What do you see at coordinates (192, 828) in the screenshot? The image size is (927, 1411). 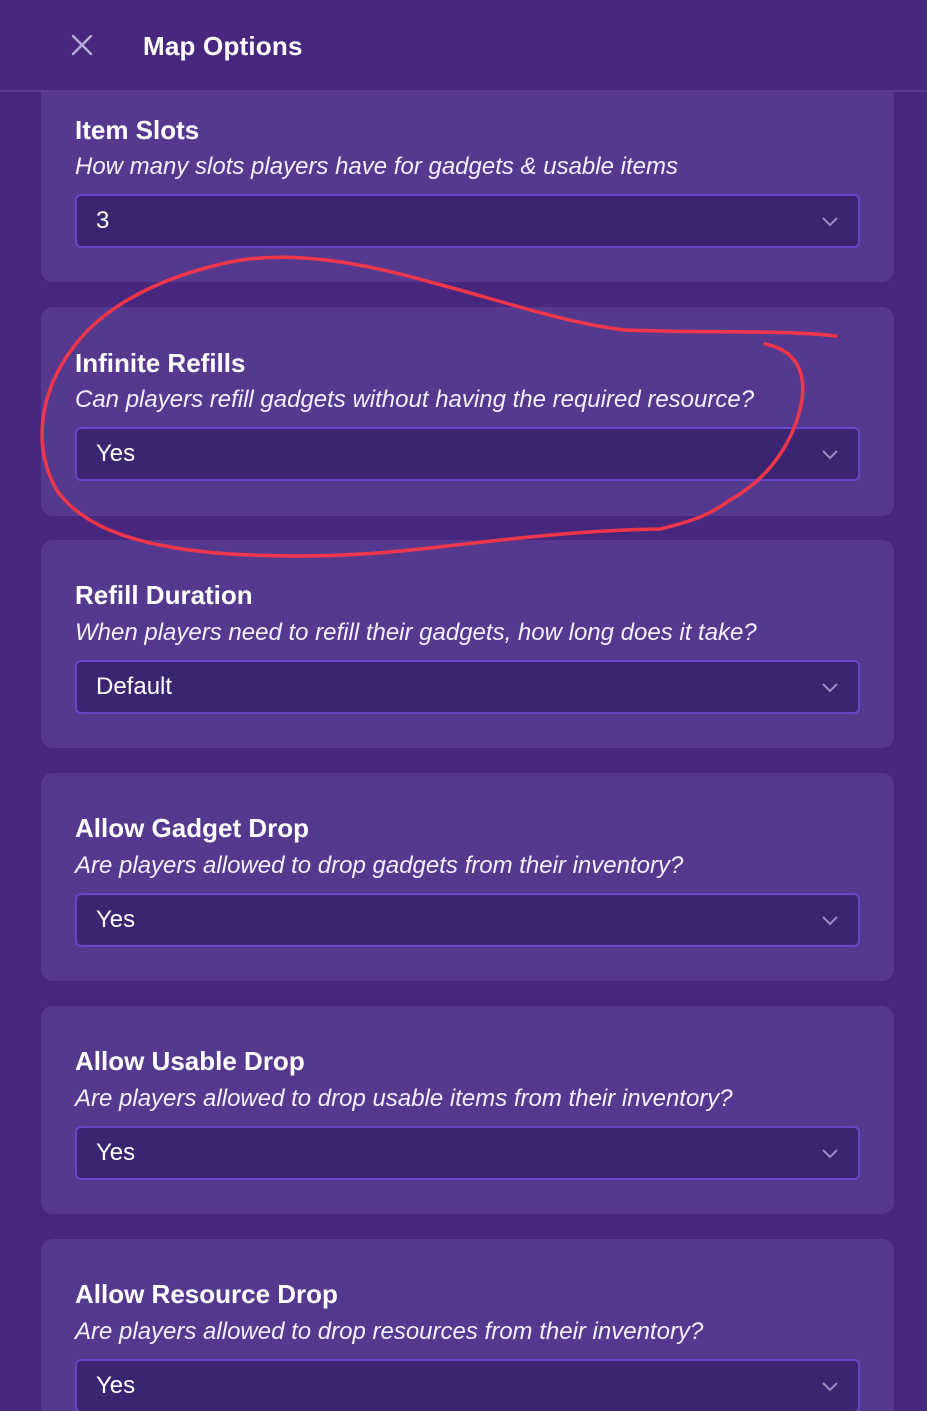 I see `option-title: Allow Gadget Drop` at bounding box center [192, 828].